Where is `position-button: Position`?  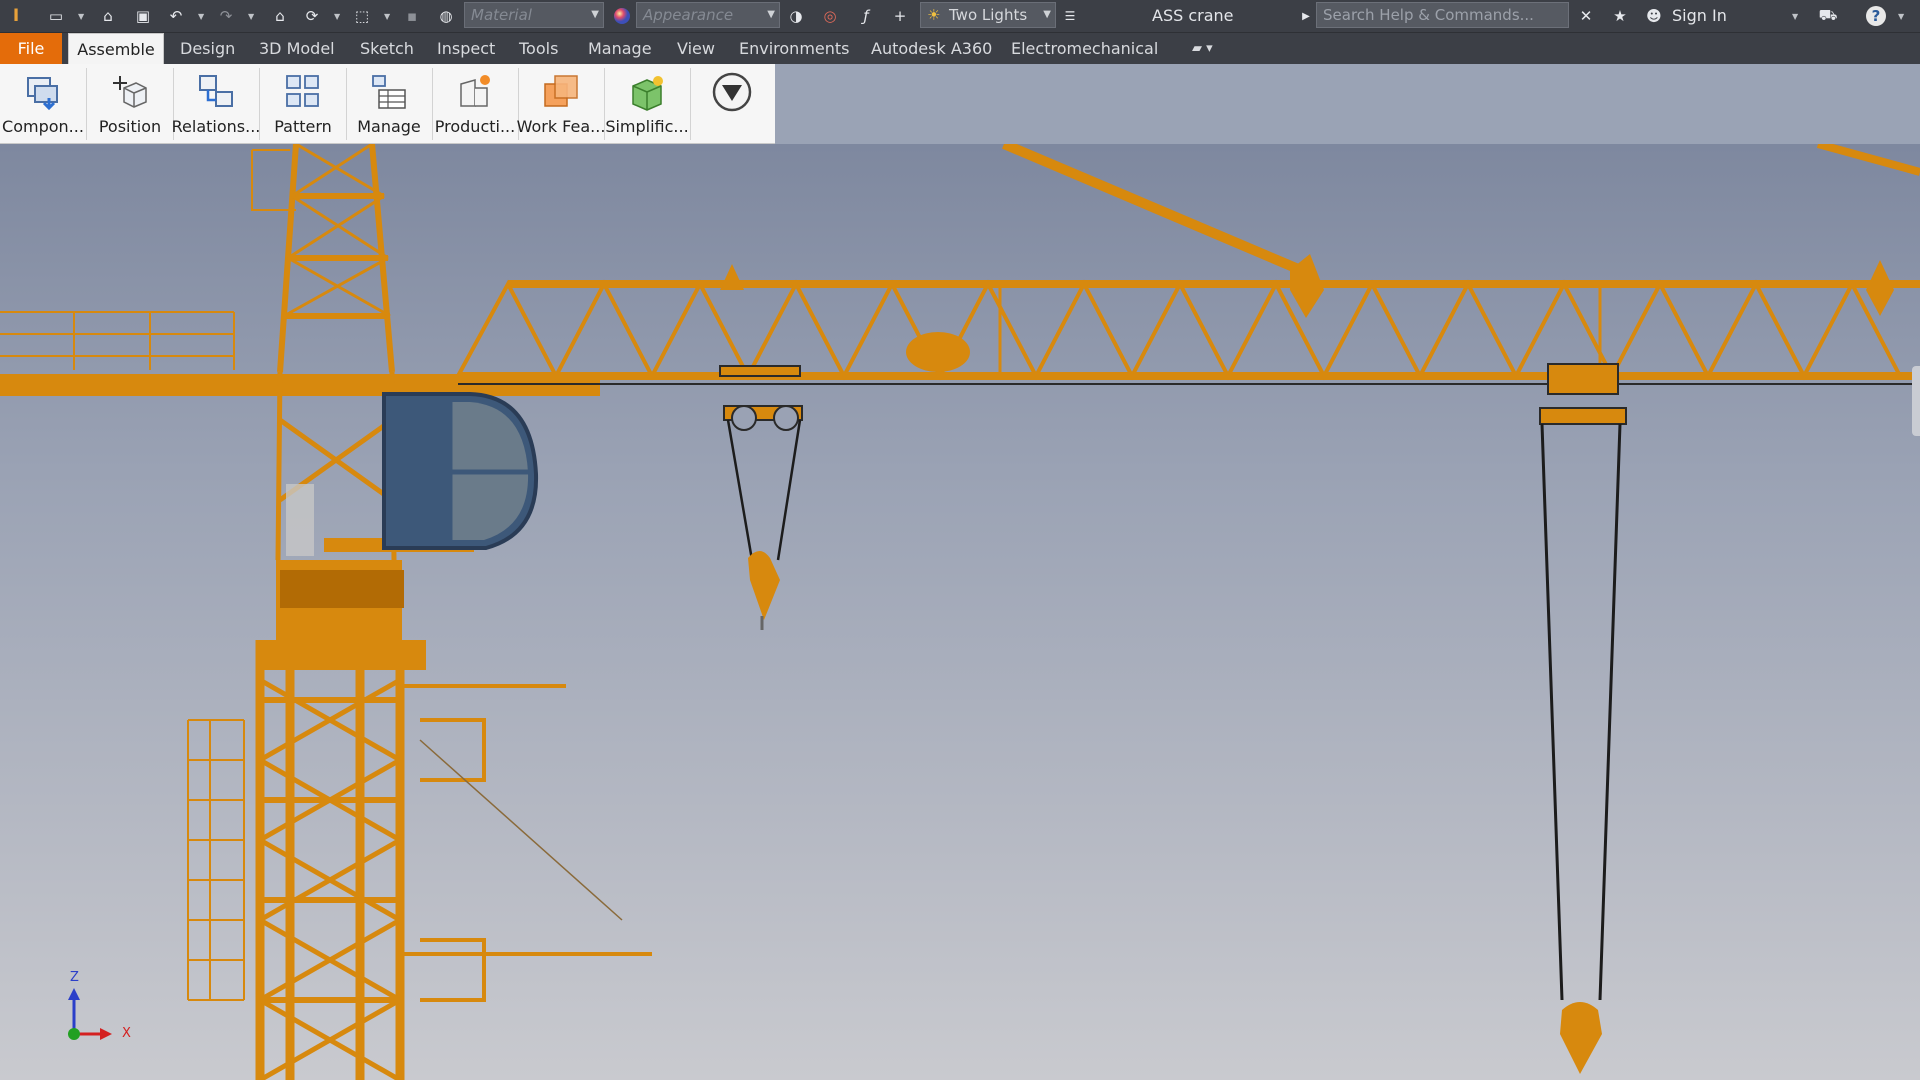 position-button: Position is located at coordinates (130, 104).